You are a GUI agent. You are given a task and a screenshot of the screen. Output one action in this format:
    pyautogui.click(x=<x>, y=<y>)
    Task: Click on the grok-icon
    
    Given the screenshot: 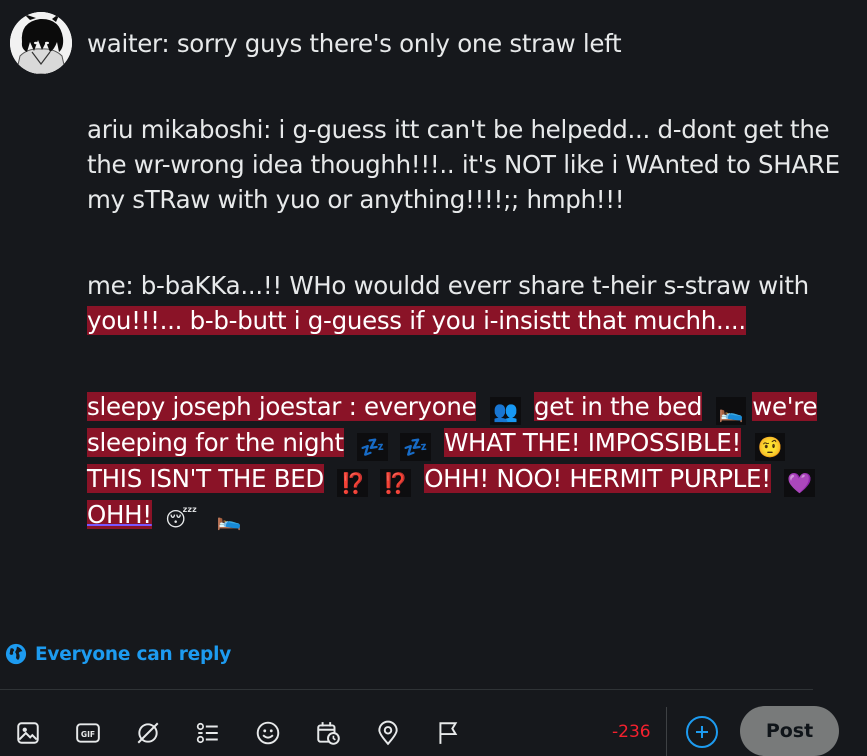 What is the action you would take?
    pyautogui.click(x=148, y=733)
    